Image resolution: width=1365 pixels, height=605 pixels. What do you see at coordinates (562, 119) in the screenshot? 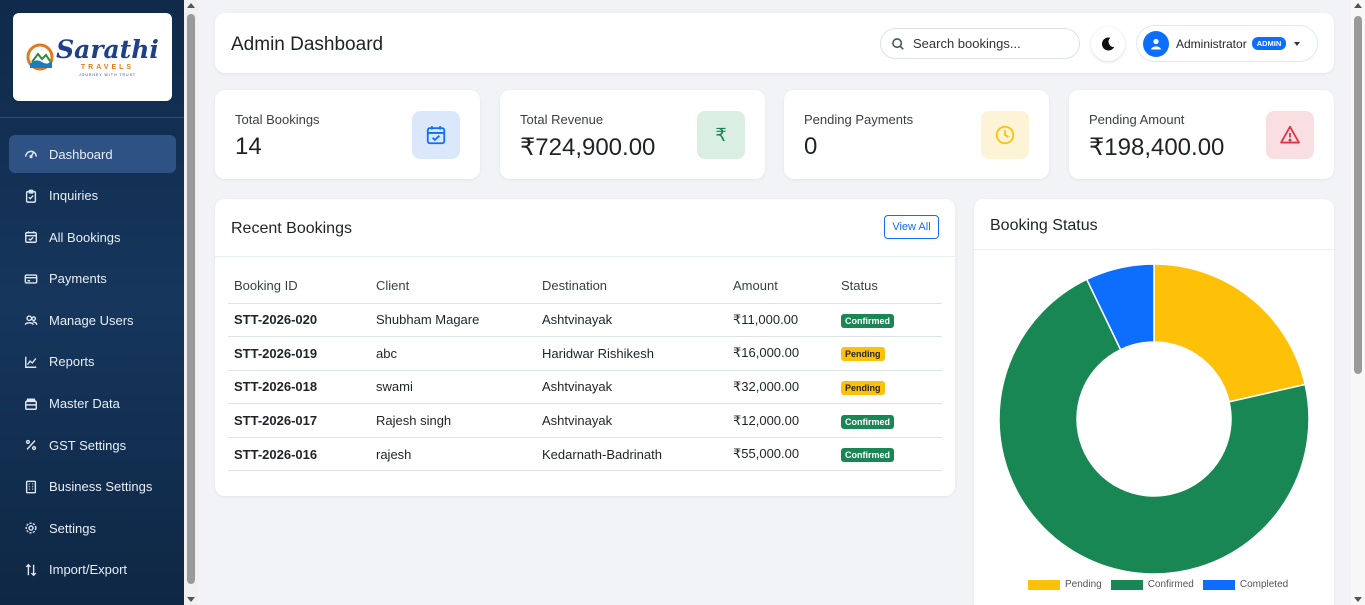
I see `stat-label: Total Revenue` at bounding box center [562, 119].